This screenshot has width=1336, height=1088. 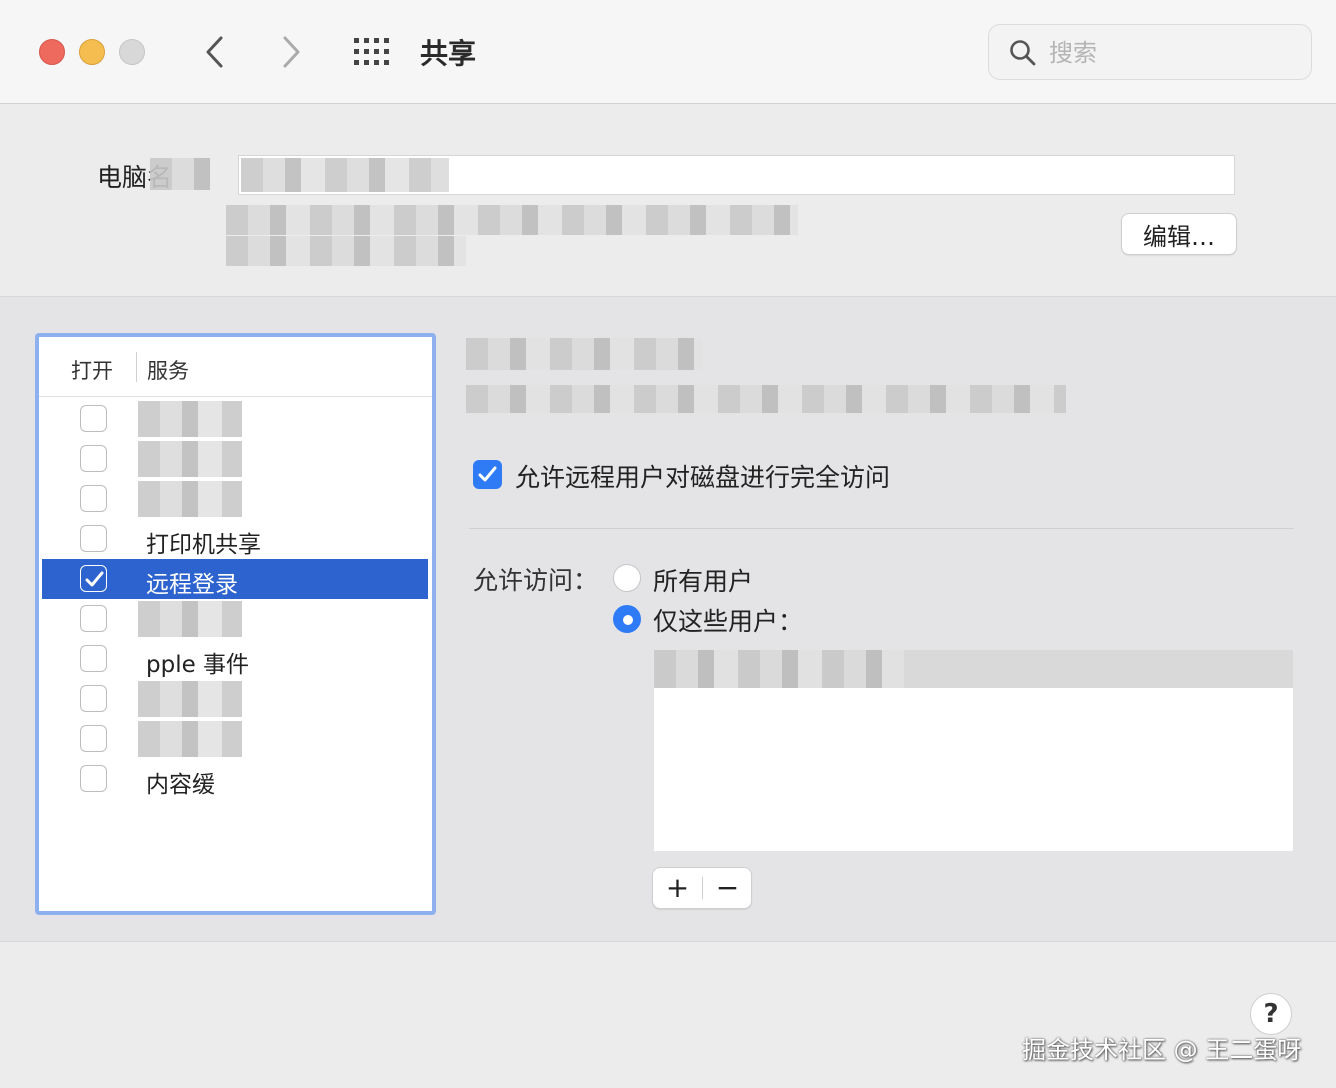 I want to click on full-disk-access-checkbox, so click(x=487, y=474).